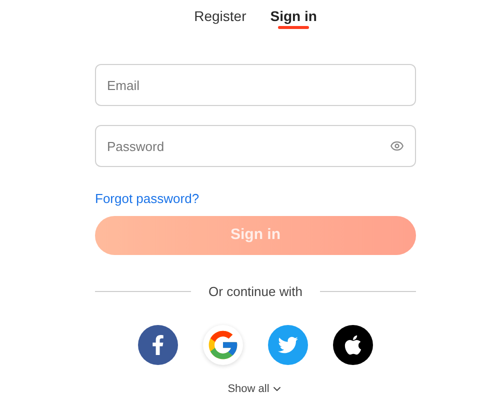 The width and height of the screenshot is (480, 415). I want to click on google-button, so click(223, 344).